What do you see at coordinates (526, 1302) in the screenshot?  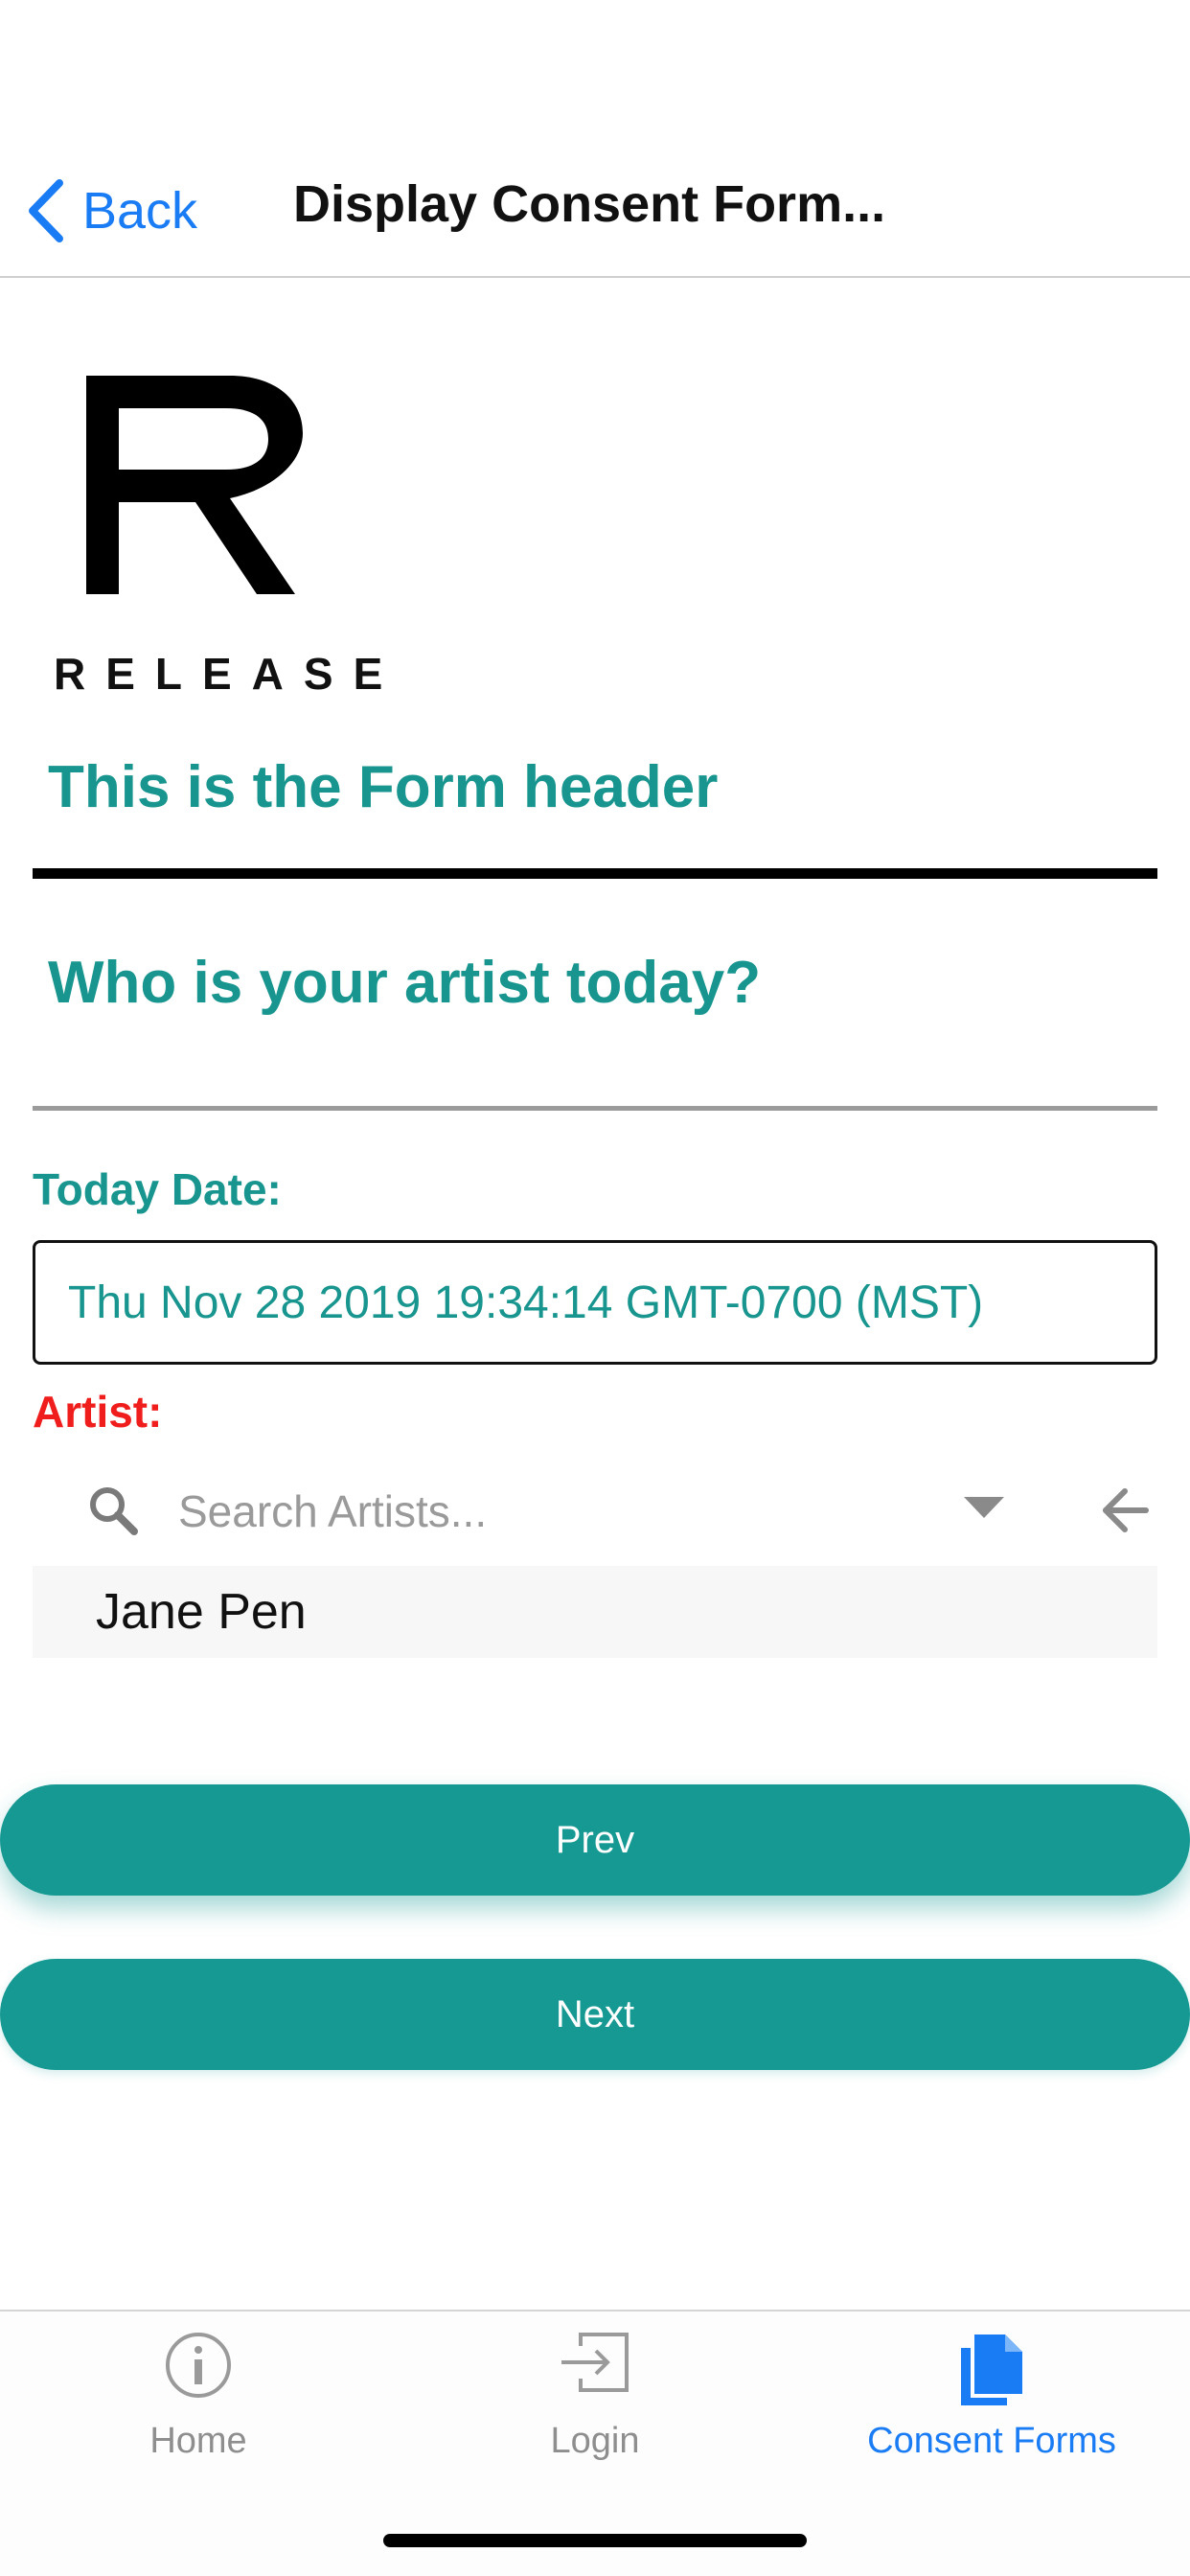 I see `date-value: Thu Nov 28 2019 19:34:14 GMT-0700 (MST)` at bounding box center [526, 1302].